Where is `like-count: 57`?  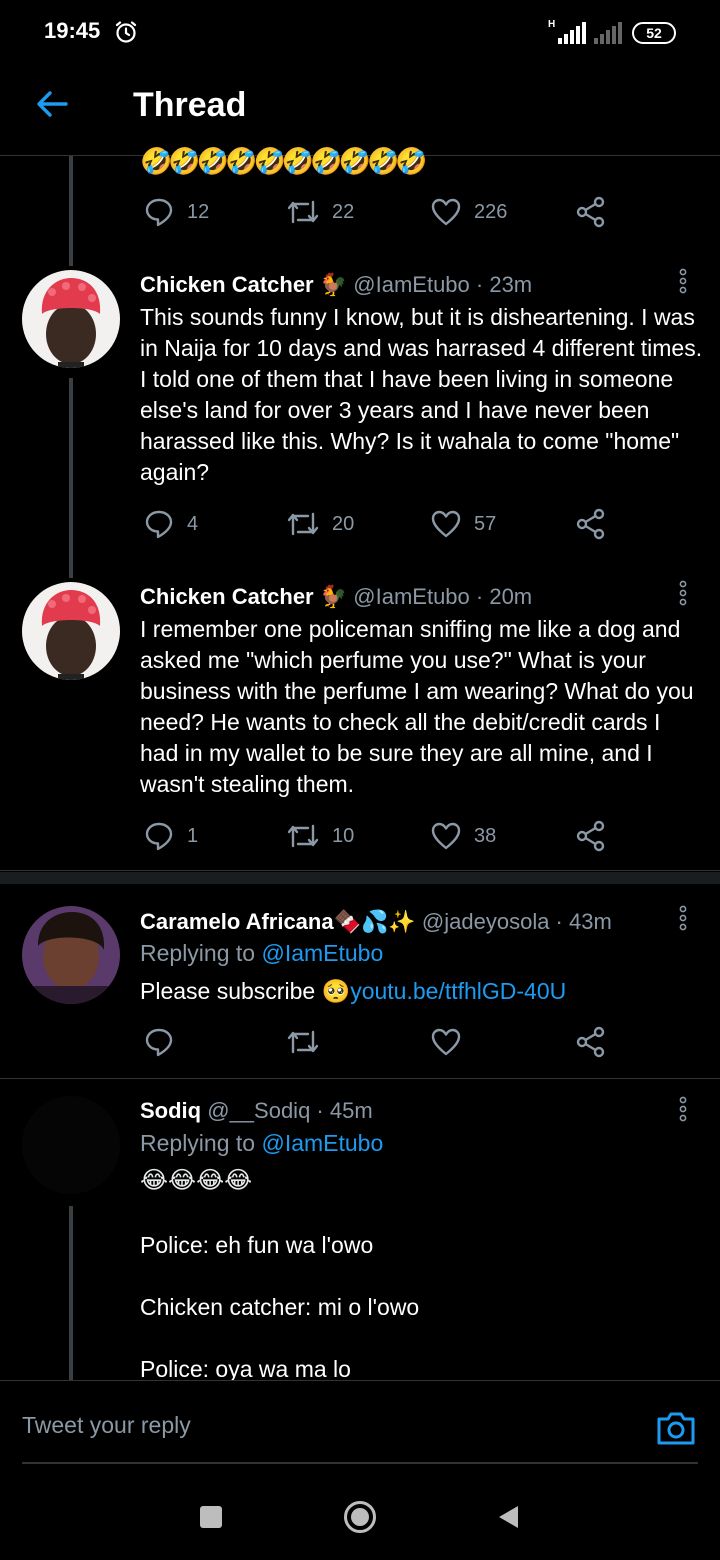 like-count: 57 is located at coordinates (485, 523).